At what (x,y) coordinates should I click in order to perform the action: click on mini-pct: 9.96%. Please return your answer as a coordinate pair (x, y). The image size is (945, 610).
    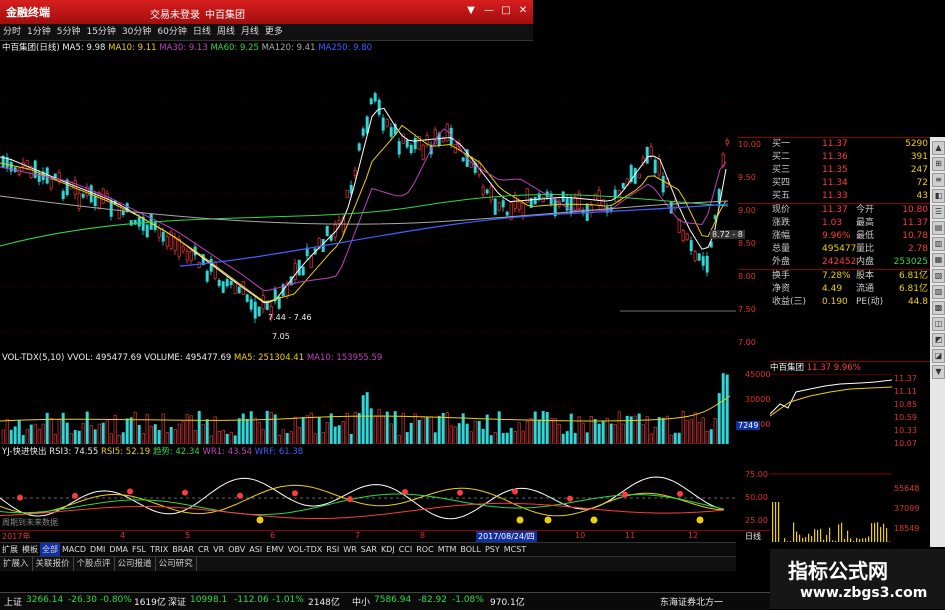
    Looking at the image, I should click on (847, 368).